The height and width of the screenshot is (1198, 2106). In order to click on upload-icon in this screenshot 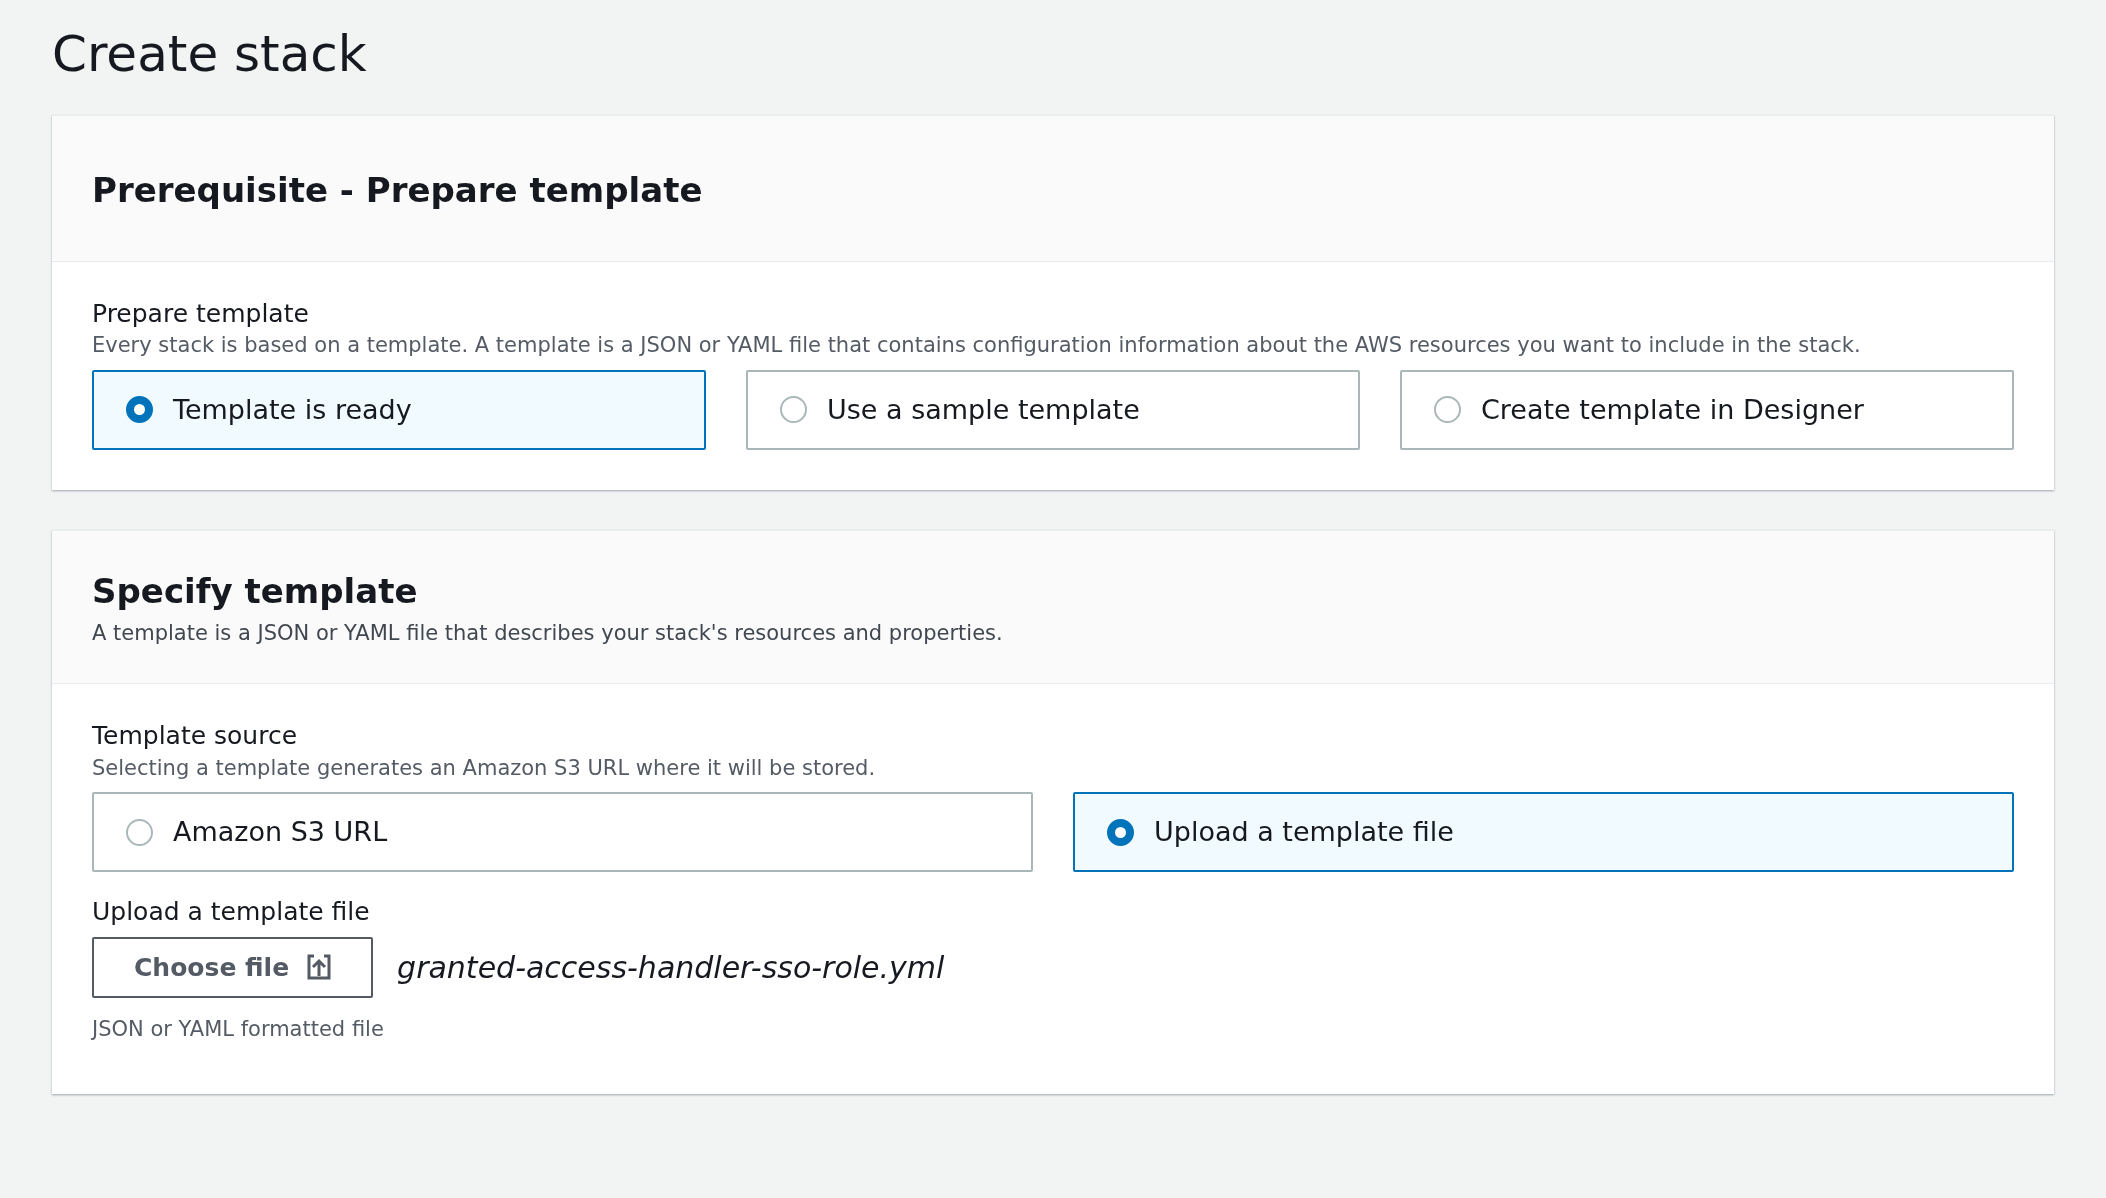, I will do `click(319, 967)`.